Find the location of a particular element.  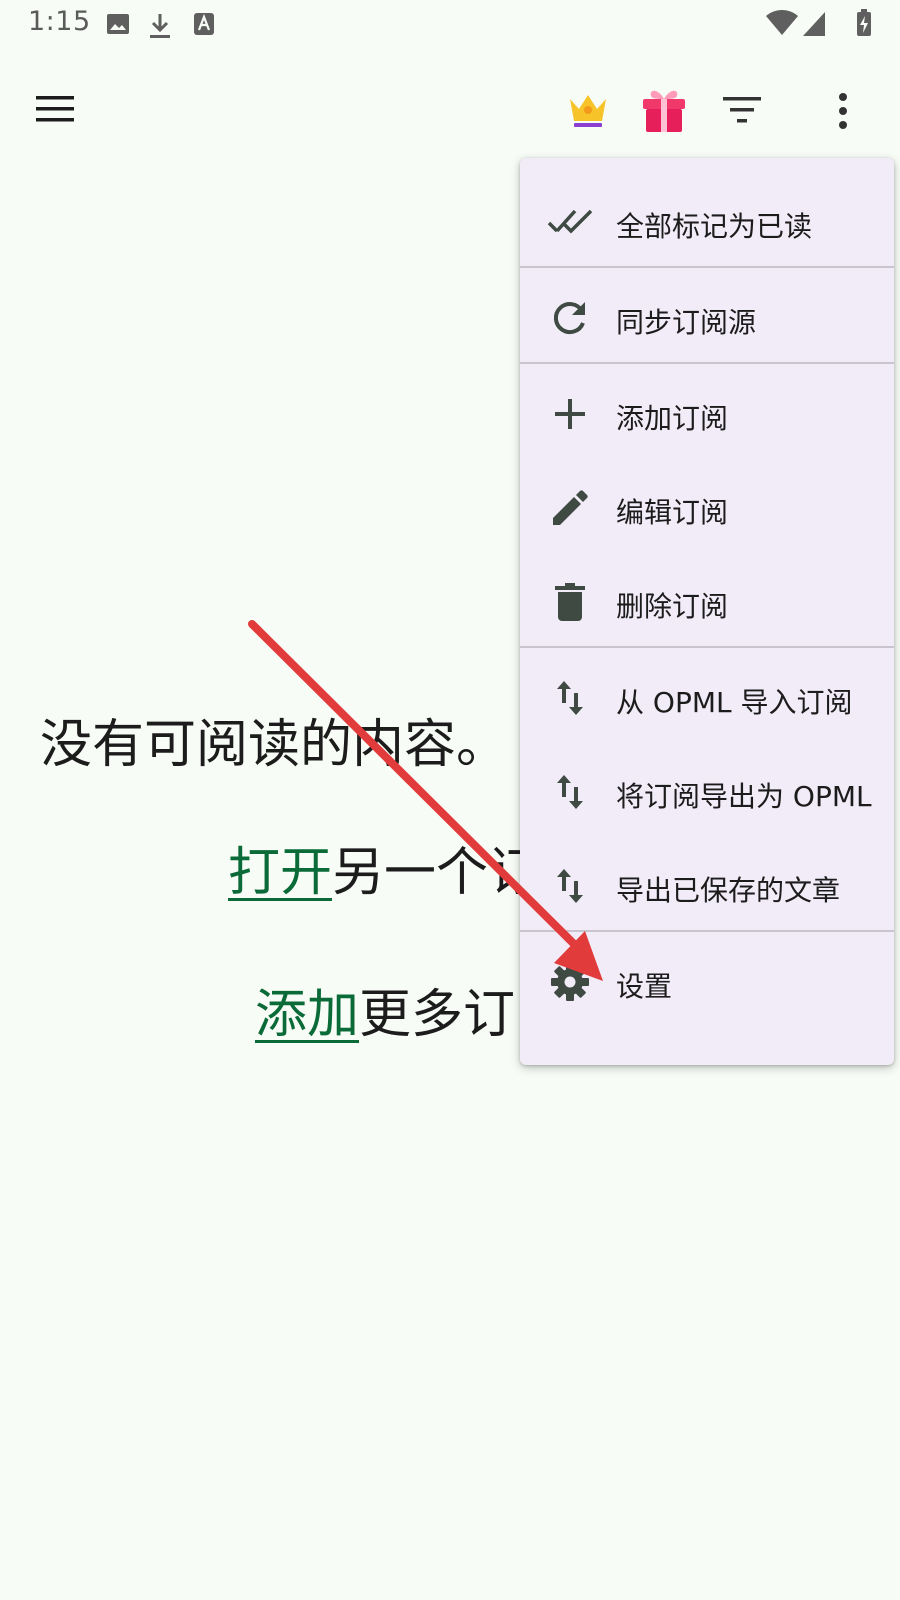

done-all-icon is located at coordinates (570, 222).